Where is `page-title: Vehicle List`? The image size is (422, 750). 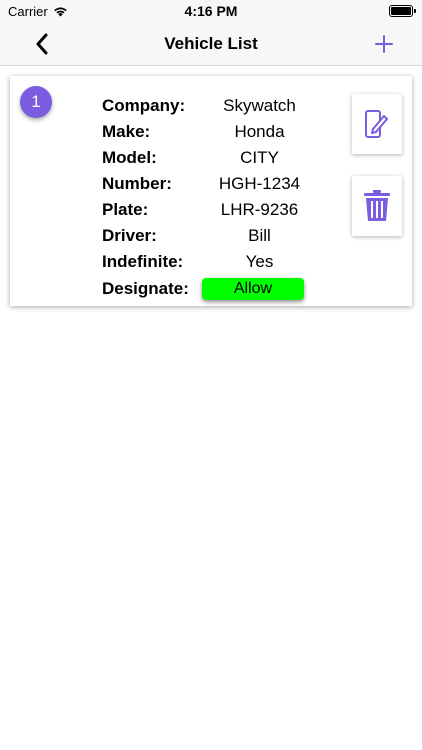
page-title: Vehicle List is located at coordinates (211, 43).